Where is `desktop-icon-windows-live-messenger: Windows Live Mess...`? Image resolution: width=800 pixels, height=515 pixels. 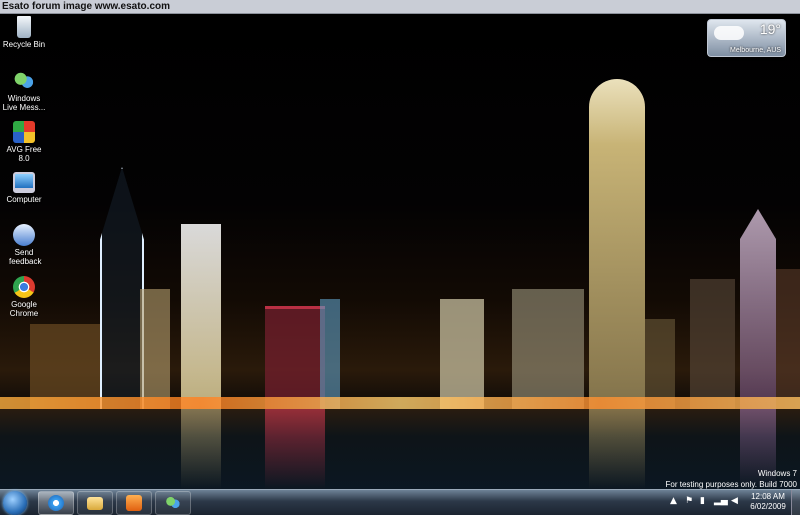 desktop-icon-windows-live-messenger: Windows Live Mess... is located at coordinates (24, 91).